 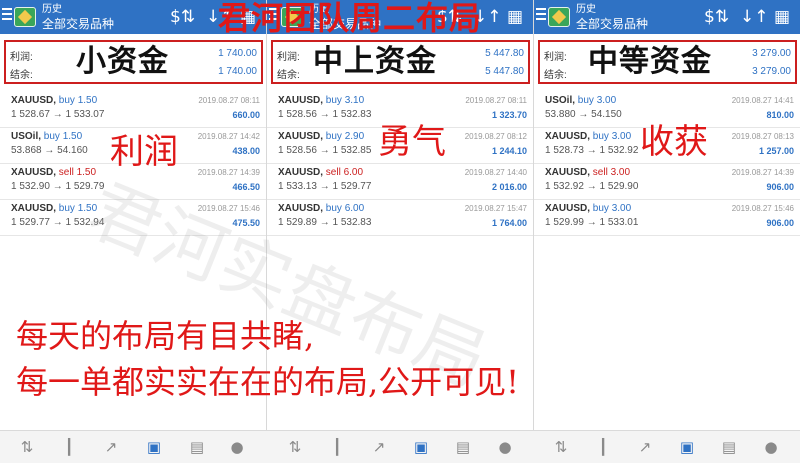 What do you see at coordinates (375, 61) in the screenshot?
I see `capital-tier-label: 中上资金` at bounding box center [375, 61].